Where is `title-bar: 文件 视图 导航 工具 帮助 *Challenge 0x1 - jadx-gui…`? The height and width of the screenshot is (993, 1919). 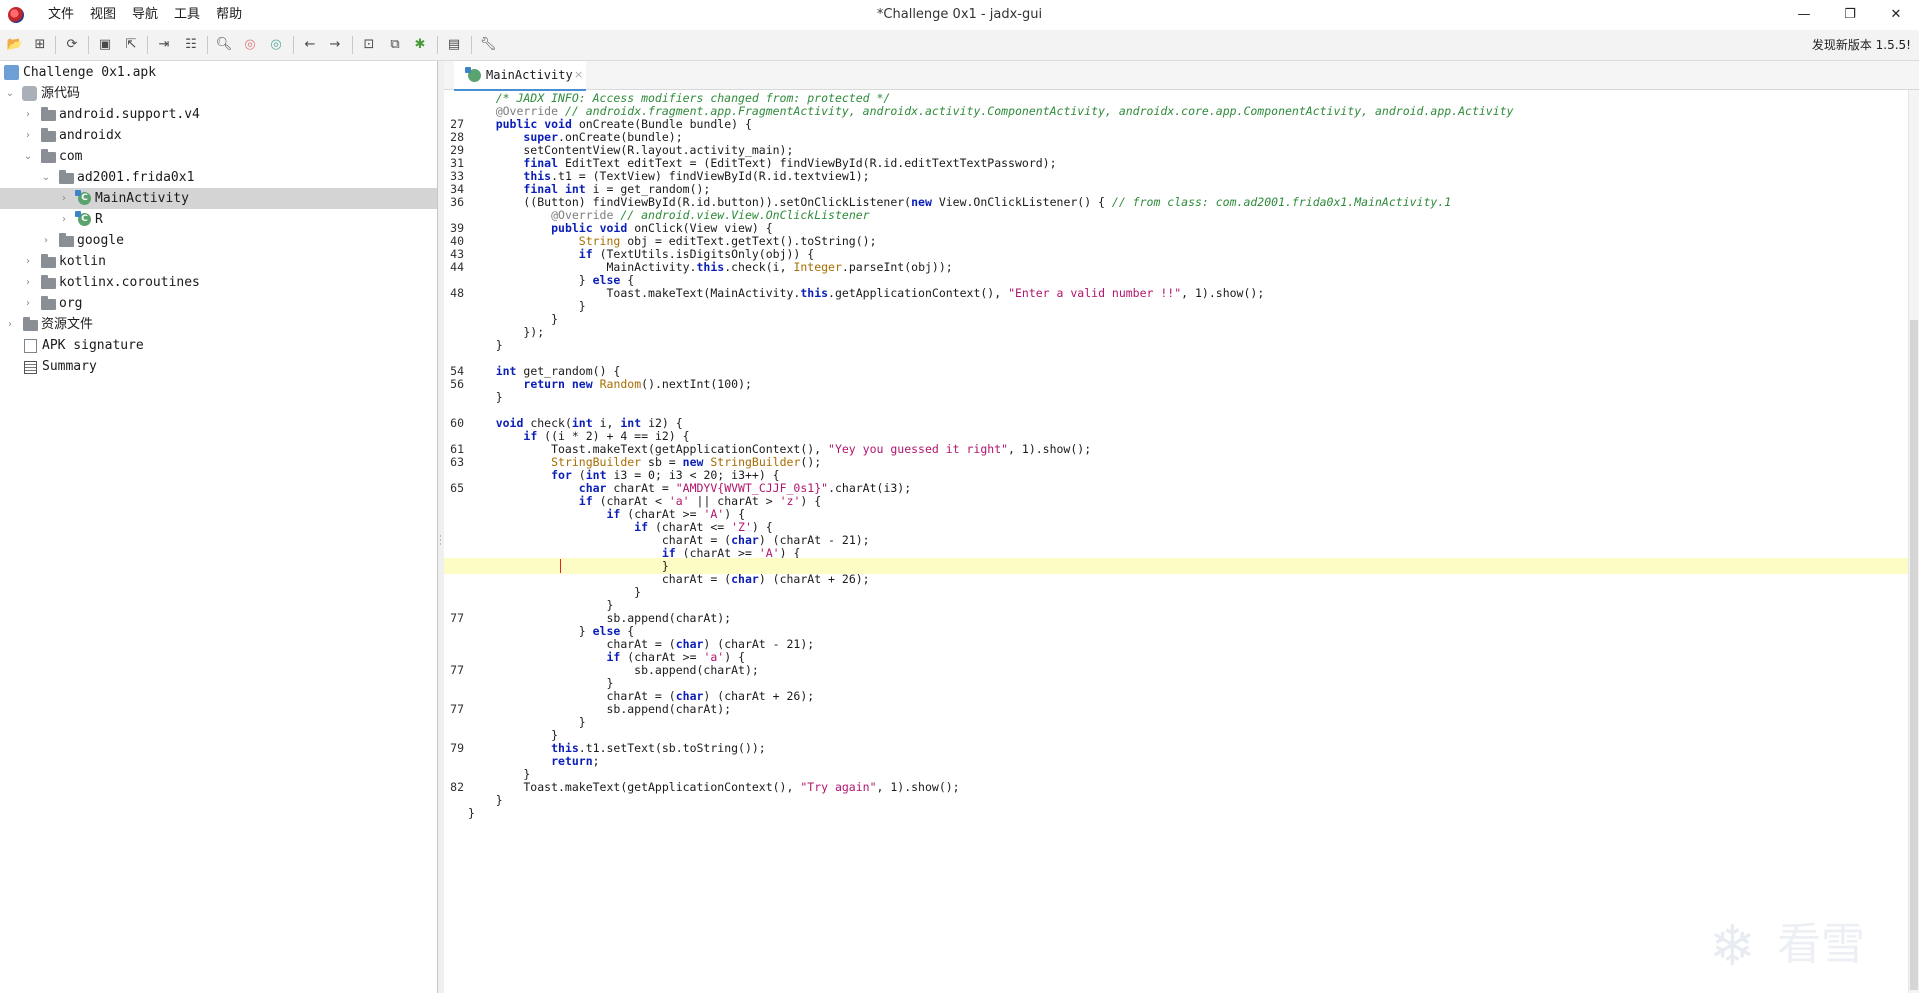 title-bar: 文件 视图 导航 工具 帮助 *Challenge 0x1 - jadx-gui… is located at coordinates (959, 15).